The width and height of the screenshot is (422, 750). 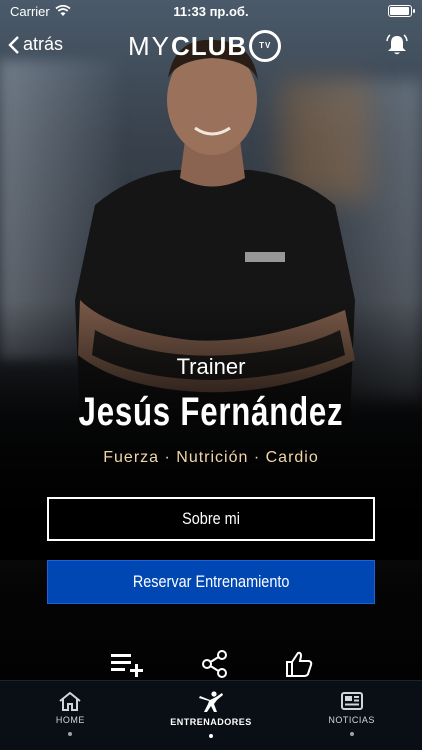 I want to click on chevron-left-icon, so click(x=13, y=44).